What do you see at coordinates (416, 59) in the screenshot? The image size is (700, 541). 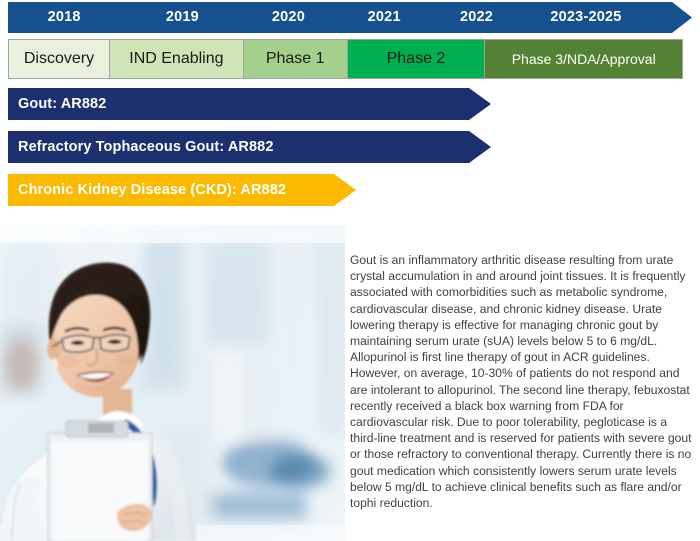 I see `phase-segment-phase-2: Phase 2` at bounding box center [416, 59].